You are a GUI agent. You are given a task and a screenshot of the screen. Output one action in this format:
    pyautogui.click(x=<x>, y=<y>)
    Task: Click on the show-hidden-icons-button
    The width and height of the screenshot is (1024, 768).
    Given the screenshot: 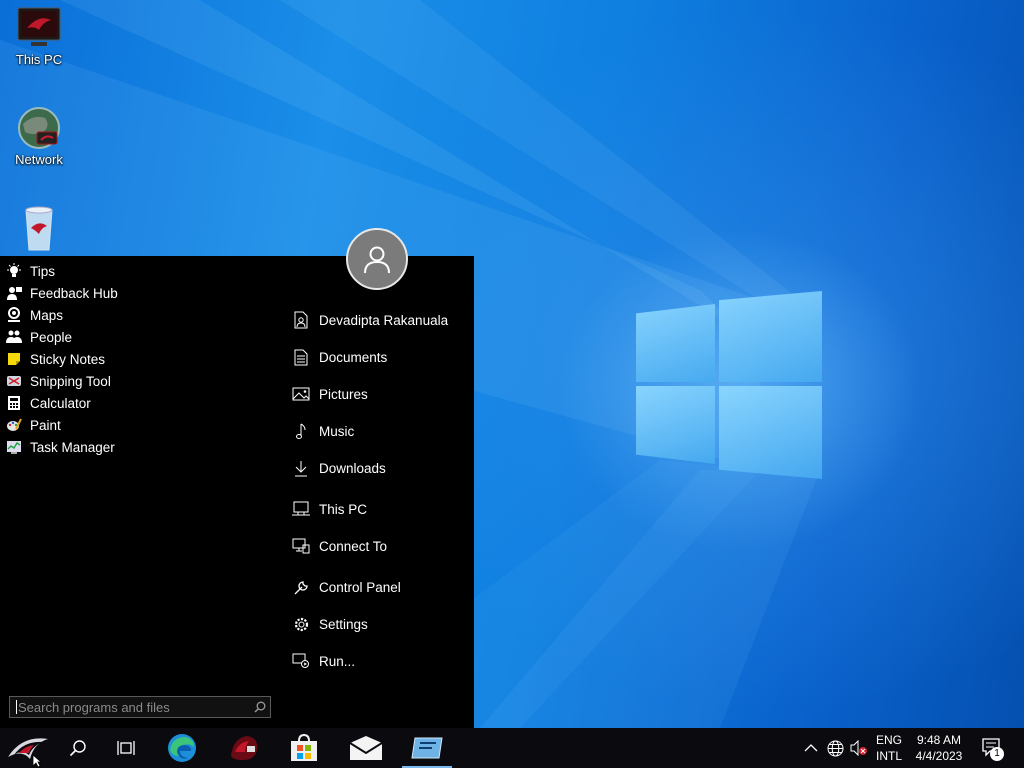 What is the action you would take?
    pyautogui.click(x=811, y=748)
    